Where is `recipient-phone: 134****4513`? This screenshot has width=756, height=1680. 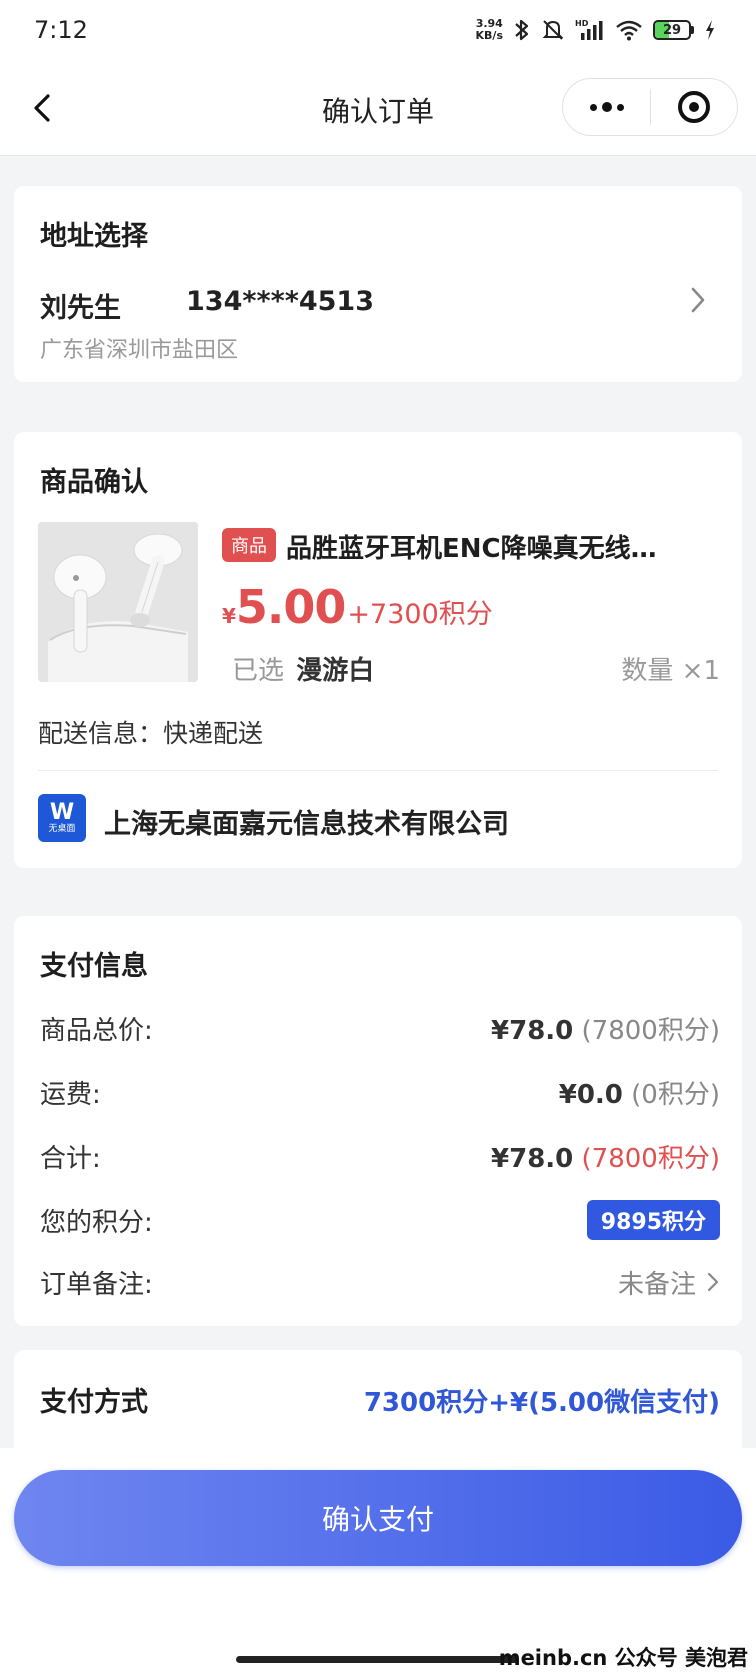 recipient-phone: 134****4513 is located at coordinates (280, 301).